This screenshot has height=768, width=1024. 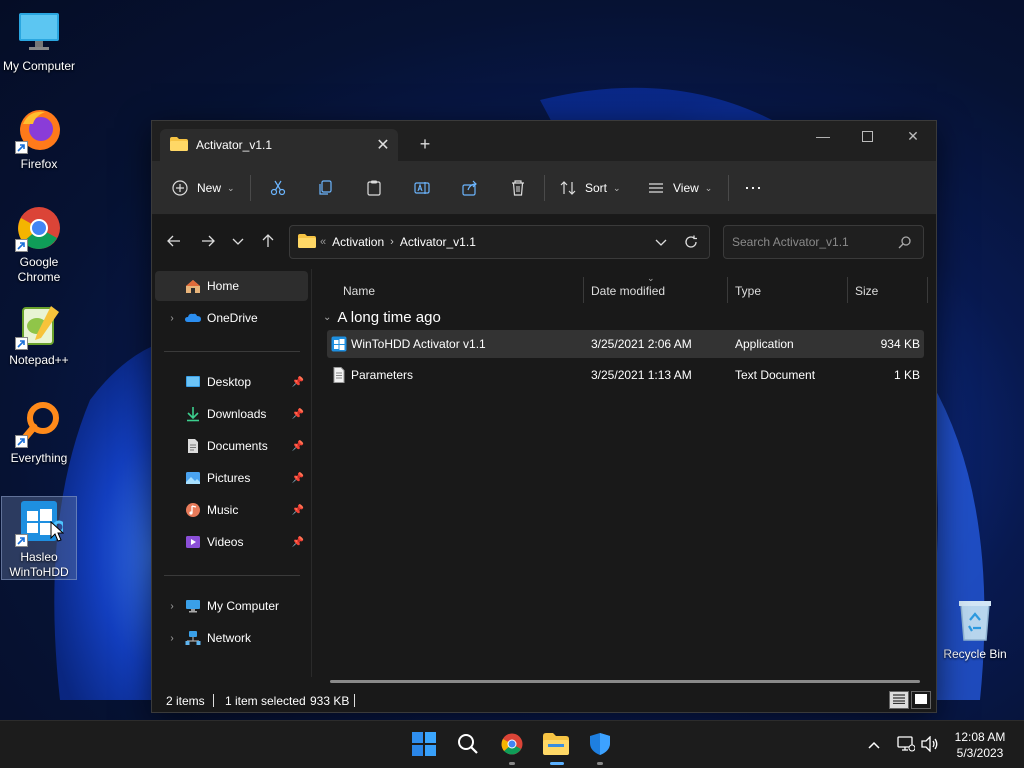 I want to click on chrome-icon, so click(x=512, y=745).